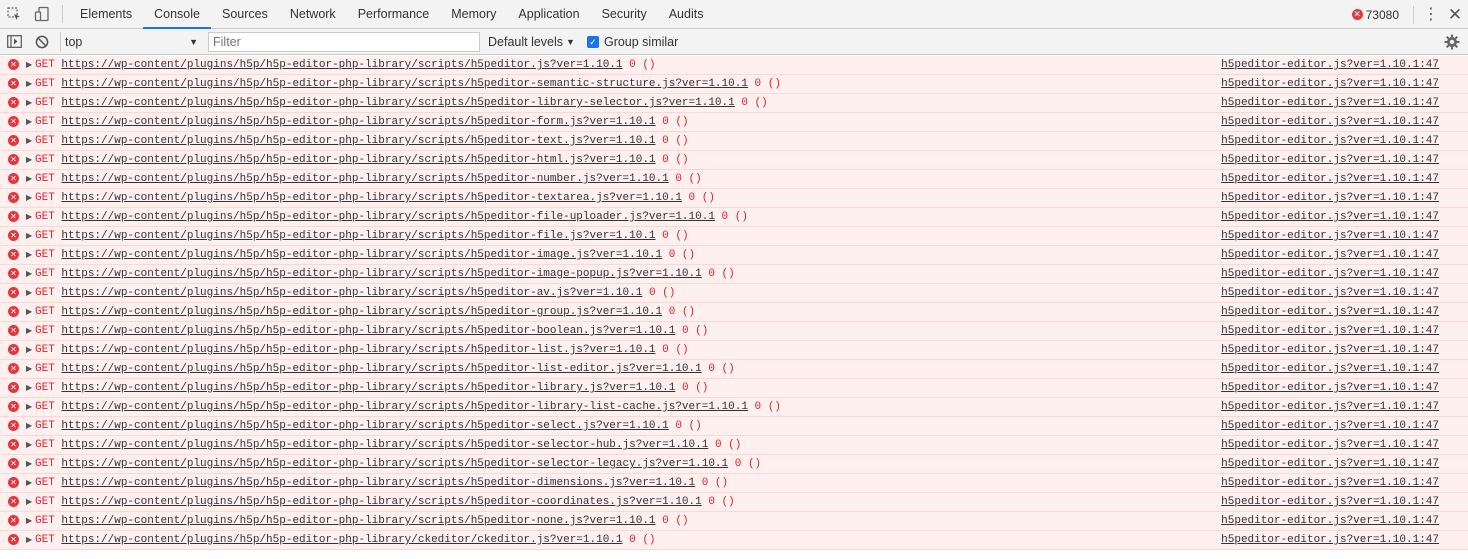 This screenshot has width=1468, height=559. I want to click on show-sidebar-icon, so click(14, 42).